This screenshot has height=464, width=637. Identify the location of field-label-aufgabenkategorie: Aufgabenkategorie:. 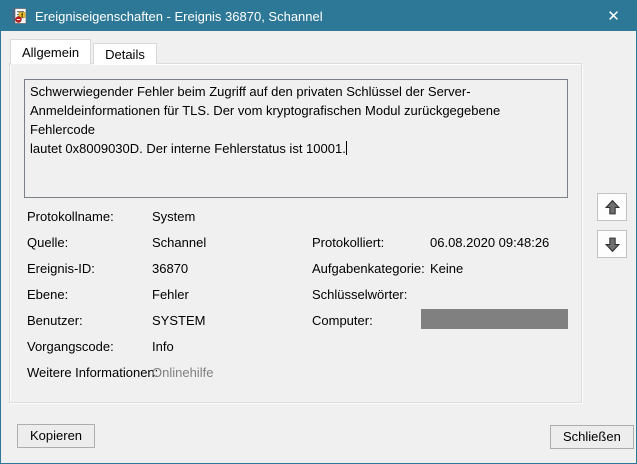
(368, 268).